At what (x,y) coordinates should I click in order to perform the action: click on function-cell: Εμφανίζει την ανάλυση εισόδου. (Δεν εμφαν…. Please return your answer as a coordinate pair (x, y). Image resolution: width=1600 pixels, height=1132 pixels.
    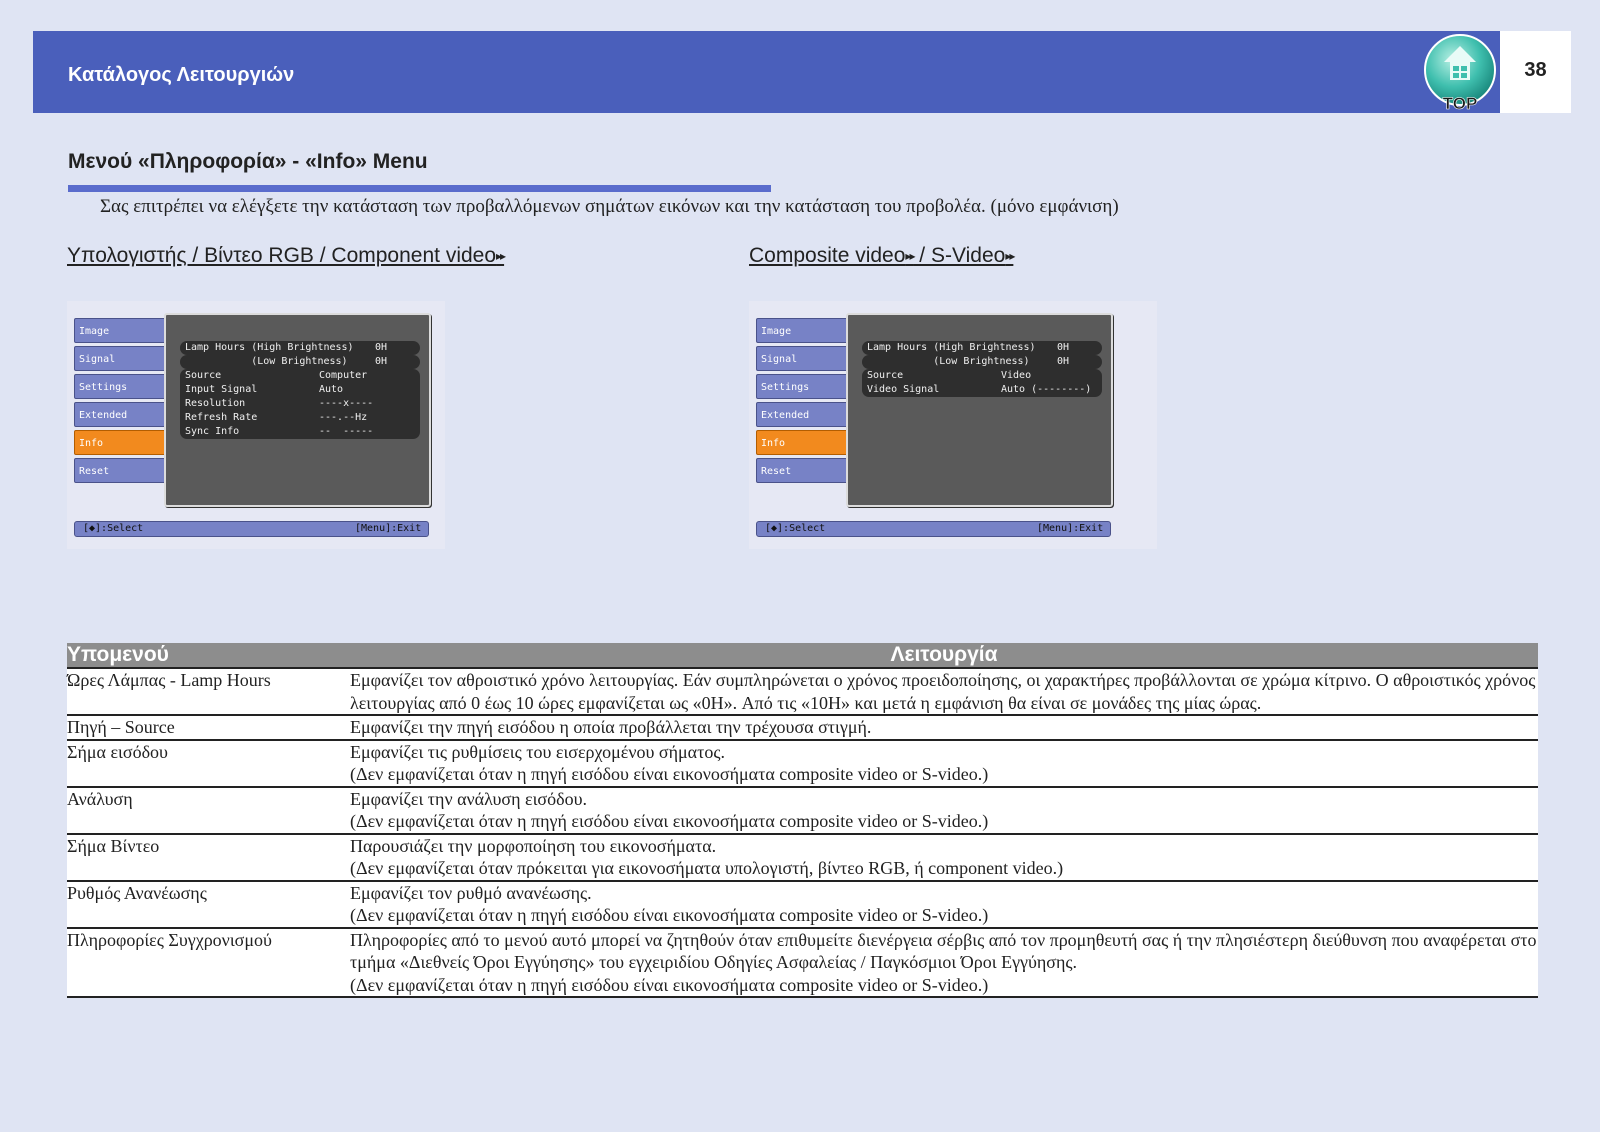
    Looking at the image, I should click on (944, 810).